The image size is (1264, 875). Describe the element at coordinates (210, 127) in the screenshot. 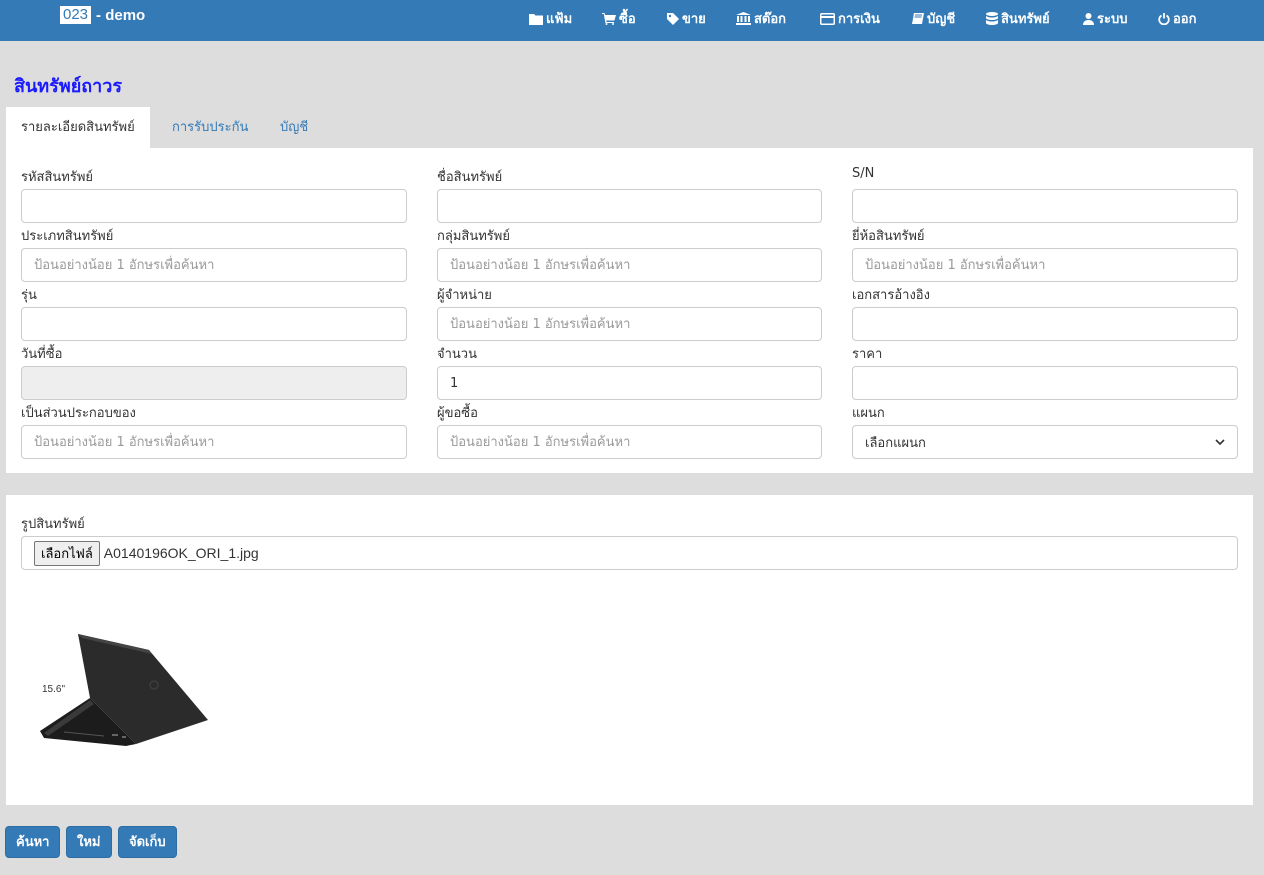

I see `tab-warranty: การรับประกัน` at that location.